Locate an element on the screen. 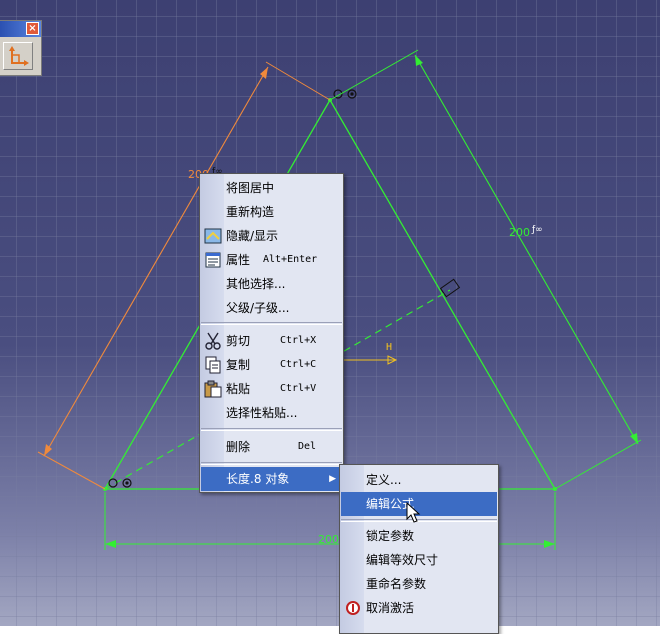  menu-item-delete: 删除 Del is located at coordinates (271, 447).